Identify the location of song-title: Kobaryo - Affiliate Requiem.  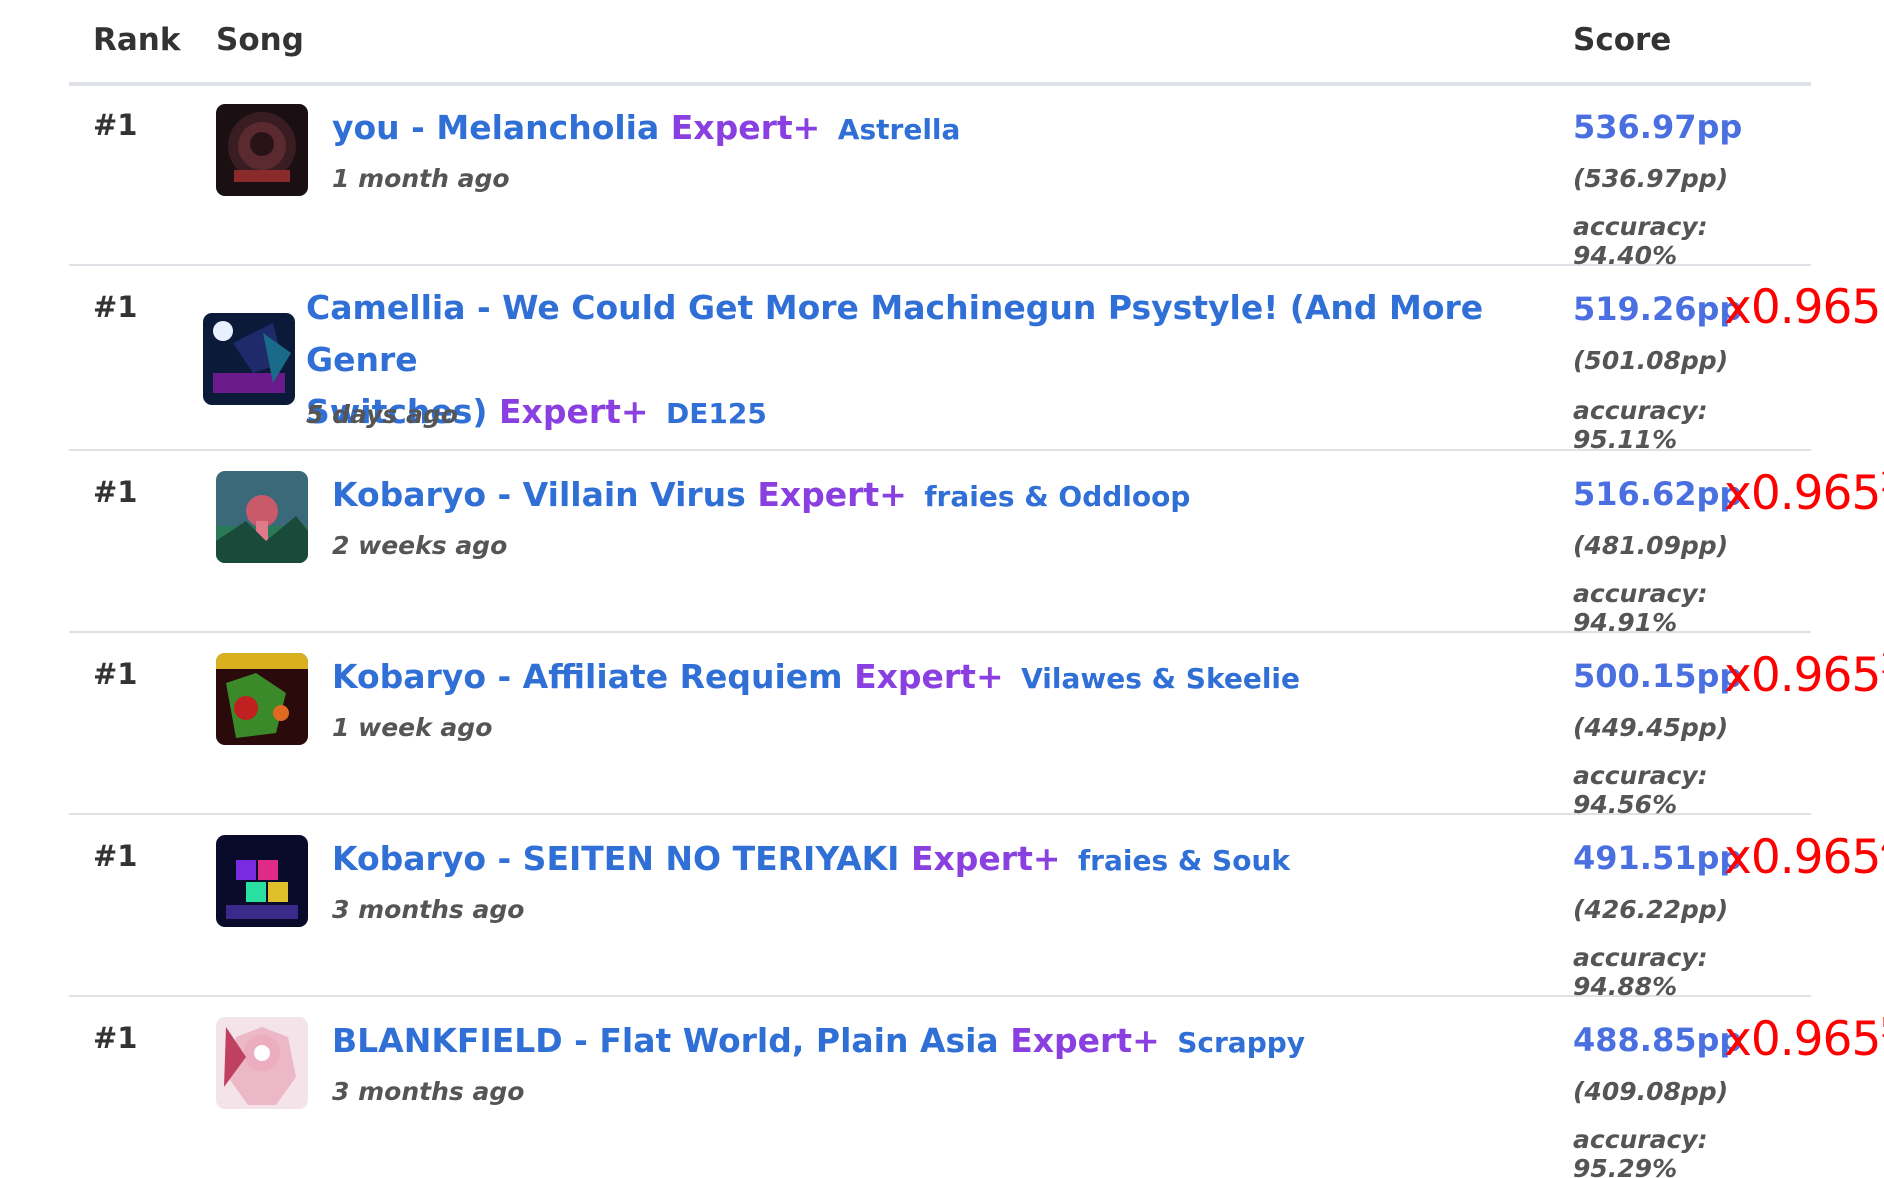
(587, 676).